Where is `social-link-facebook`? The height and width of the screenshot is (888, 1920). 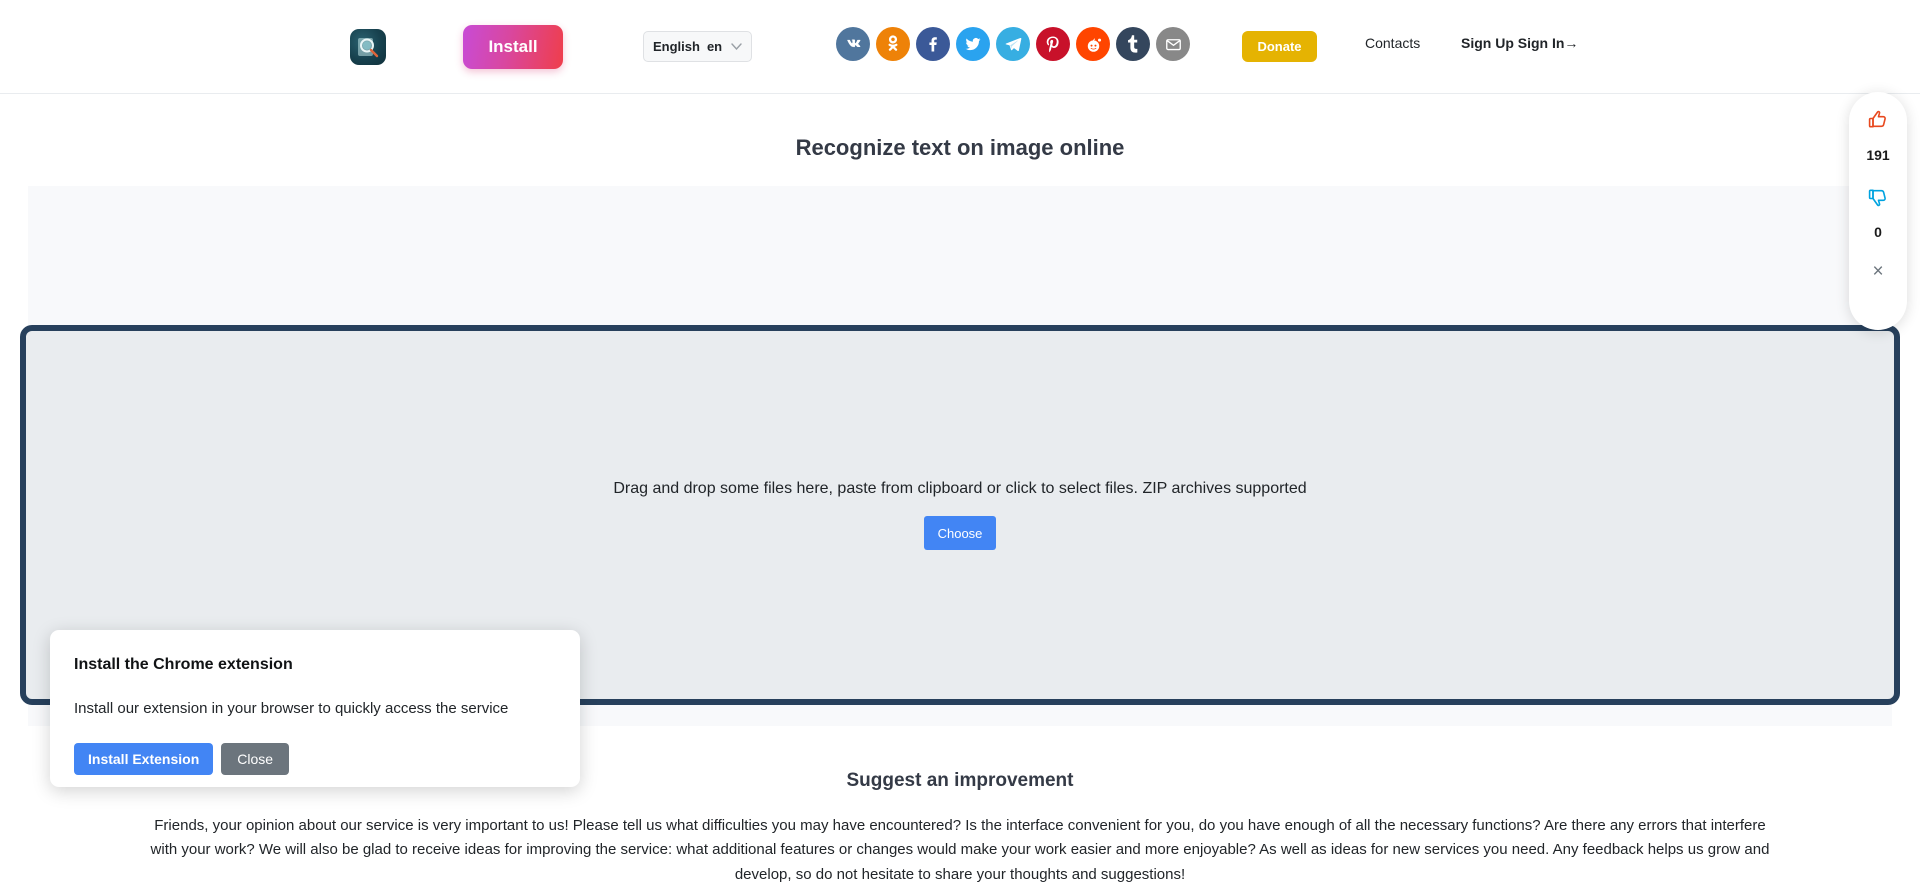 social-link-facebook is located at coordinates (933, 44).